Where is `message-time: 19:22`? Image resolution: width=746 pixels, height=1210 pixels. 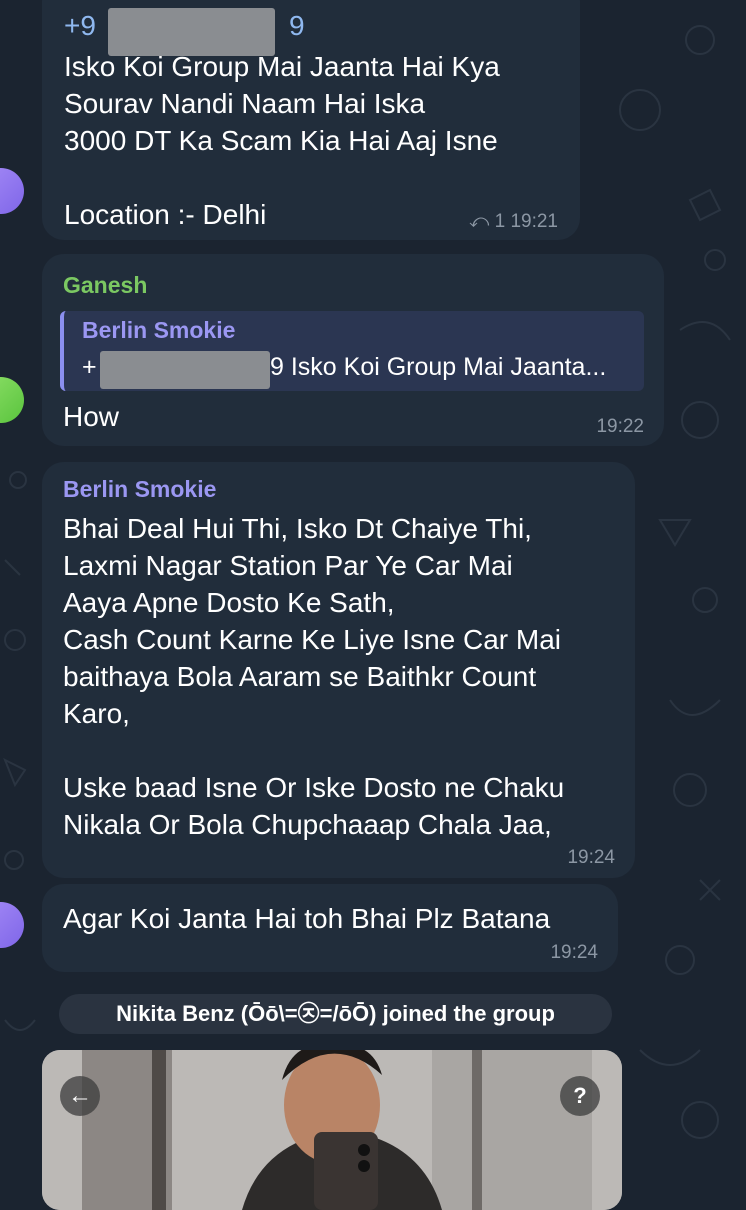
message-time: 19:22 is located at coordinates (620, 426).